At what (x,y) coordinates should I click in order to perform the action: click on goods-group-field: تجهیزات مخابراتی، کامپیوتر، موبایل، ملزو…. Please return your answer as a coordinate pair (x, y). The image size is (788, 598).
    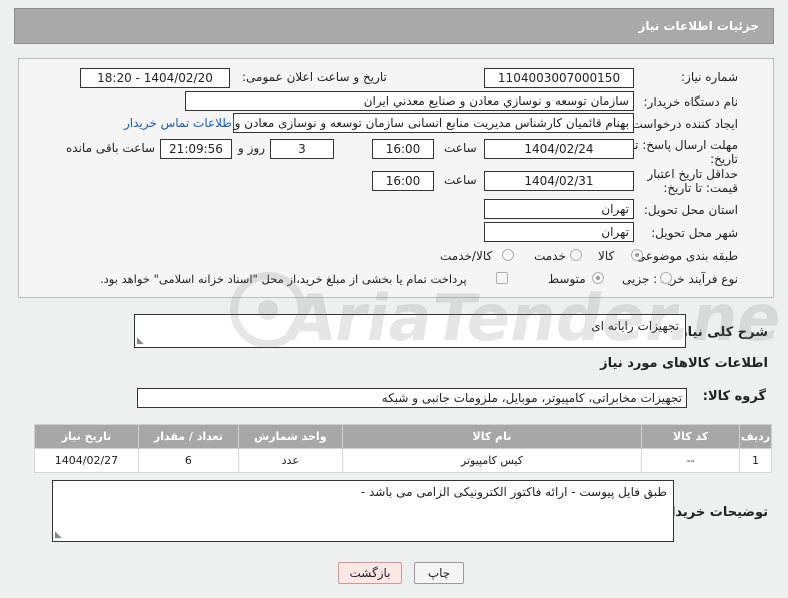
    Looking at the image, I should click on (412, 398).